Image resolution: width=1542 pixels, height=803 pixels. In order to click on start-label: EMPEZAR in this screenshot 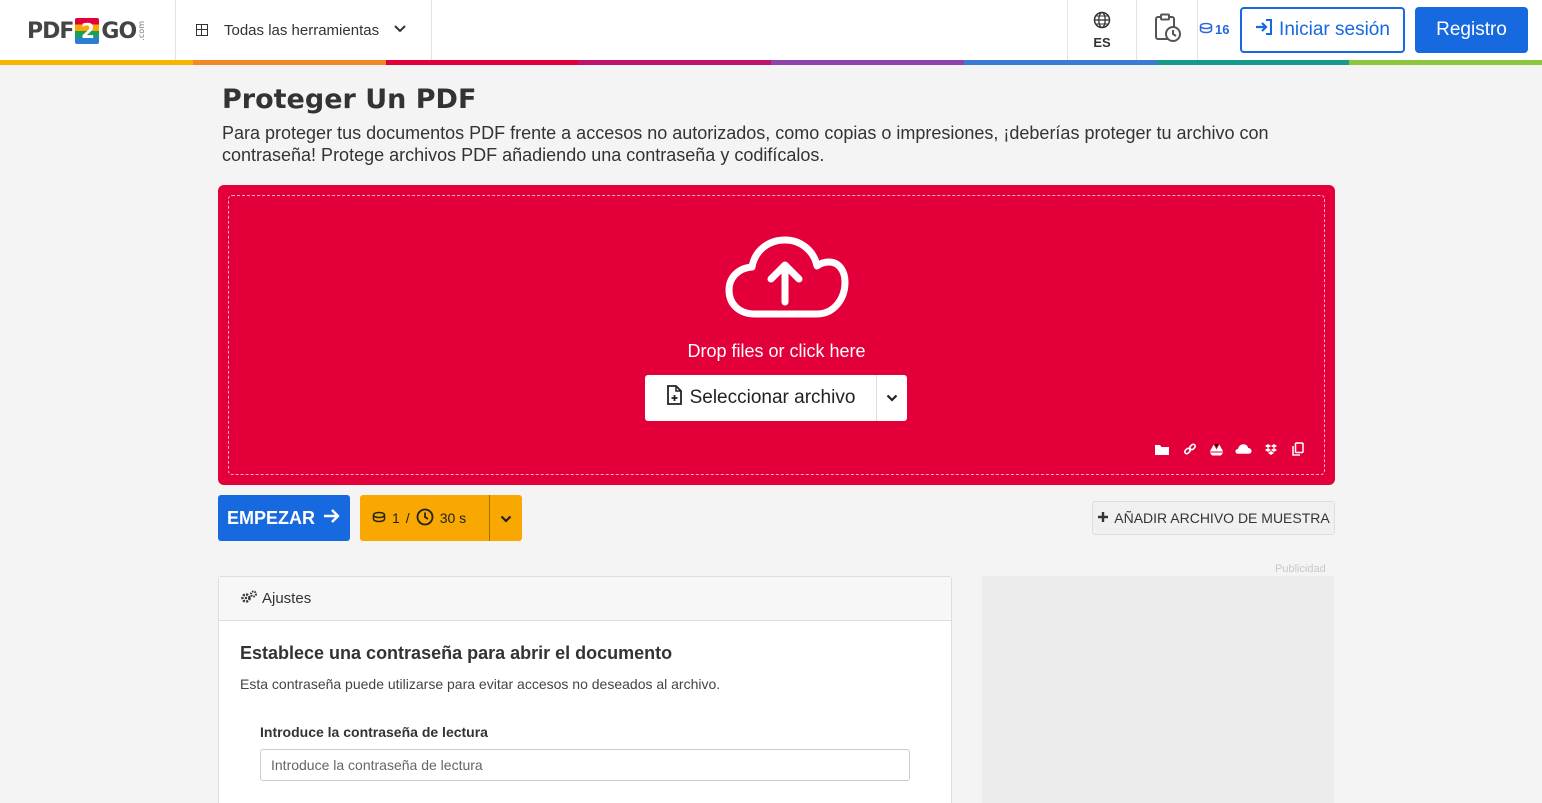, I will do `click(270, 517)`.